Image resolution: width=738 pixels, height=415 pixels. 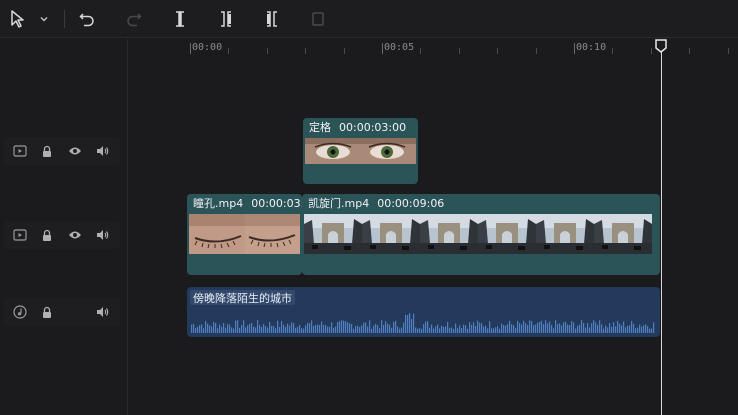 I want to click on main-clip-arc: 凯旋门.mp4 00:00:09:06, so click(x=481, y=234).